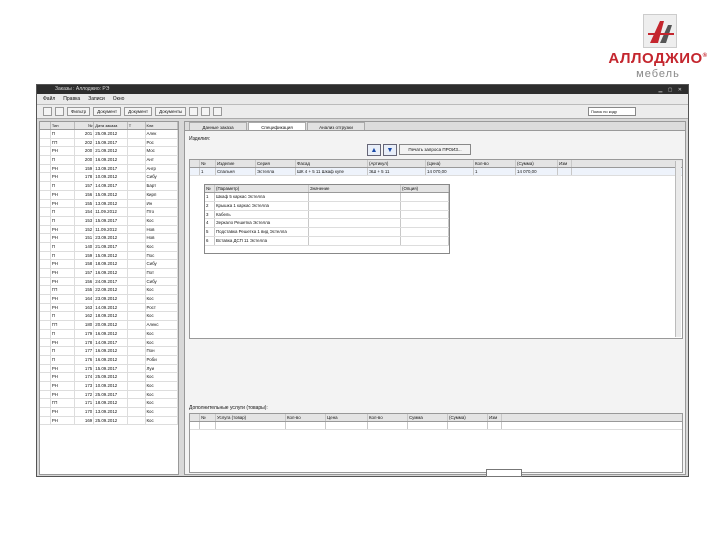 The width and height of the screenshot is (720, 540). I want to click on col-price: (Цена), so click(450, 163).